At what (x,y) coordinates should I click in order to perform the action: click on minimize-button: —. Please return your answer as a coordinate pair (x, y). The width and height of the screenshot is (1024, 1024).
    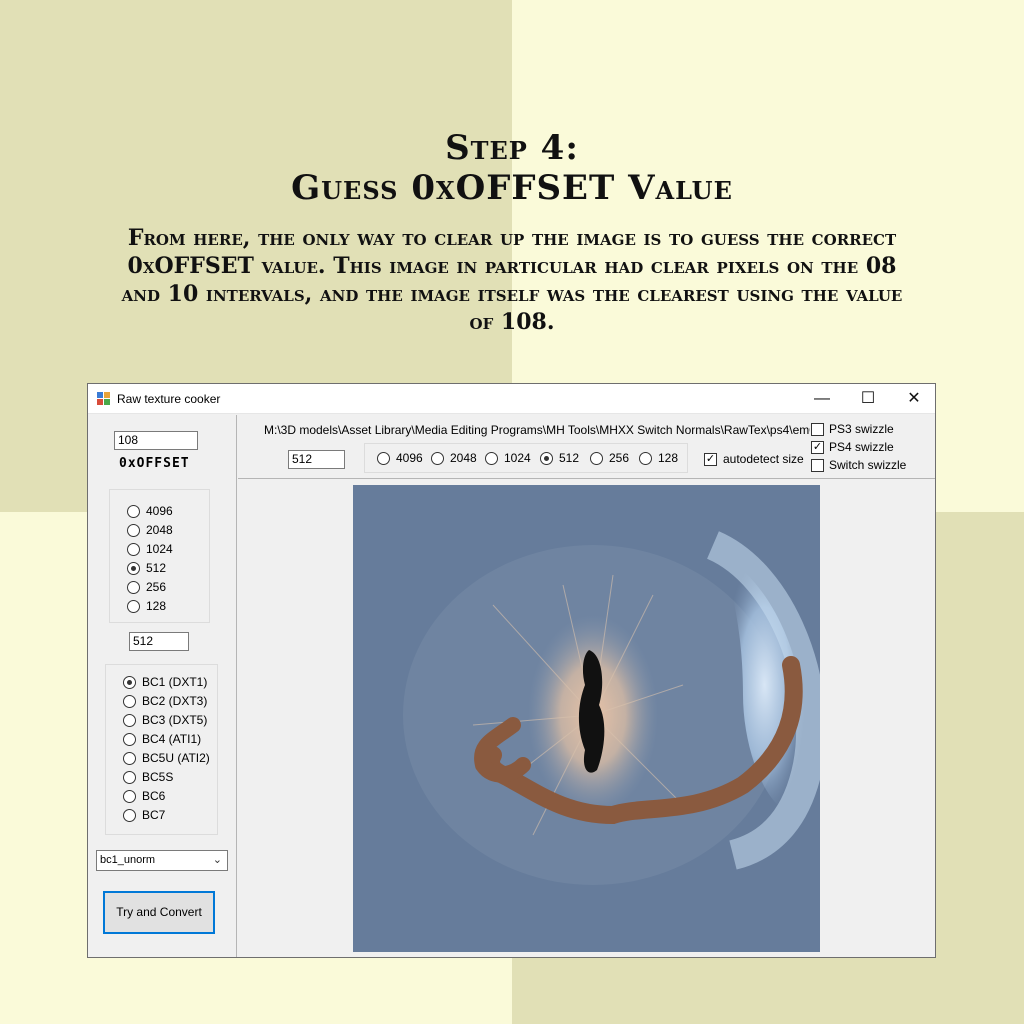
    Looking at the image, I should click on (822, 399).